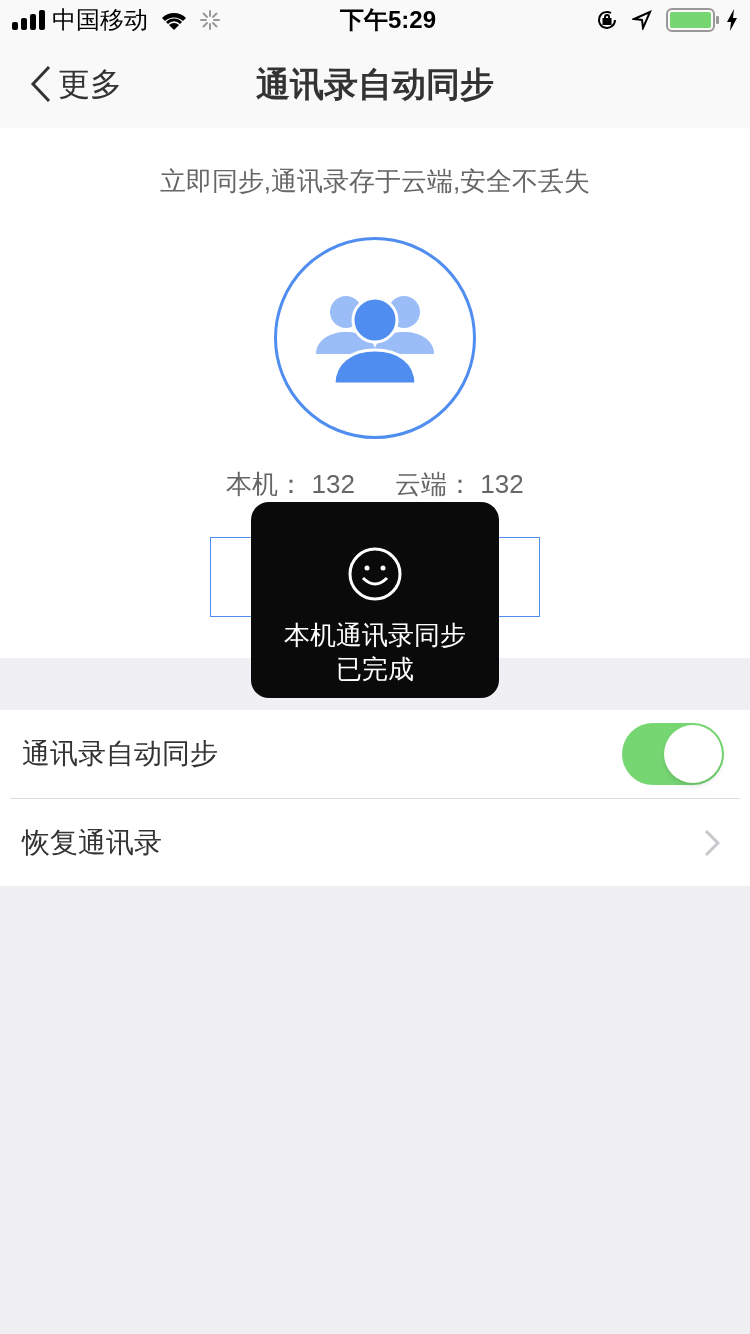 This screenshot has height=1334, width=750. What do you see at coordinates (29, 20) in the screenshot?
I see `signal-icon` at bounding box center [29, 20].